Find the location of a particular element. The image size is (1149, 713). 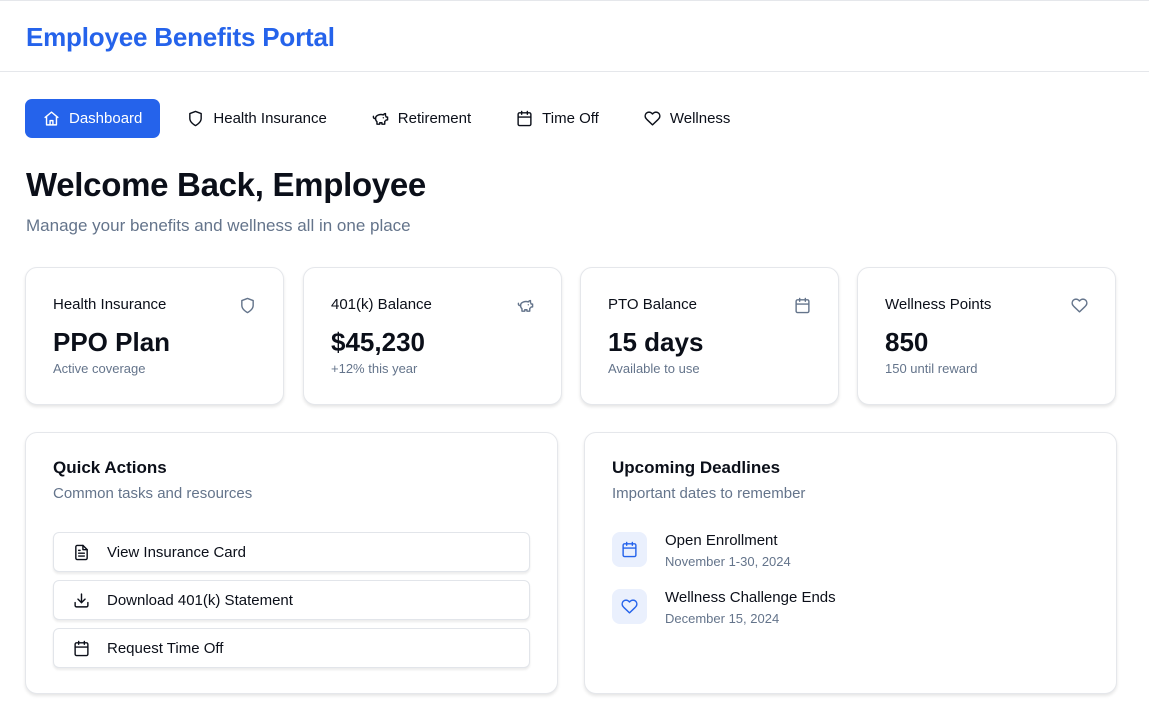

home-icon is located at coordinates (51, 118).